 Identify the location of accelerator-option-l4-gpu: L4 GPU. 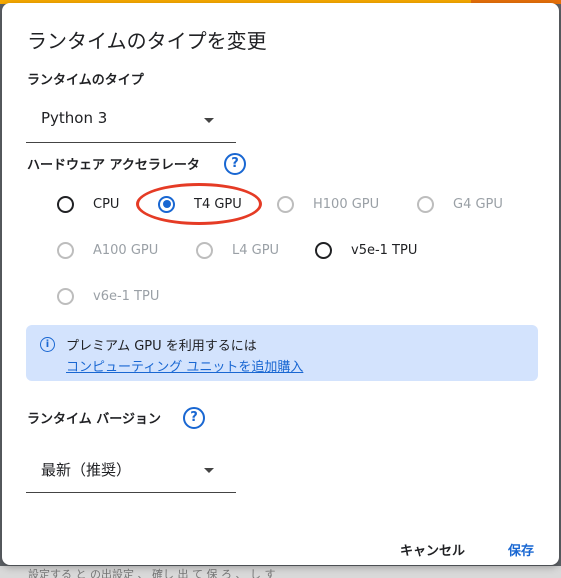
(237, 250).